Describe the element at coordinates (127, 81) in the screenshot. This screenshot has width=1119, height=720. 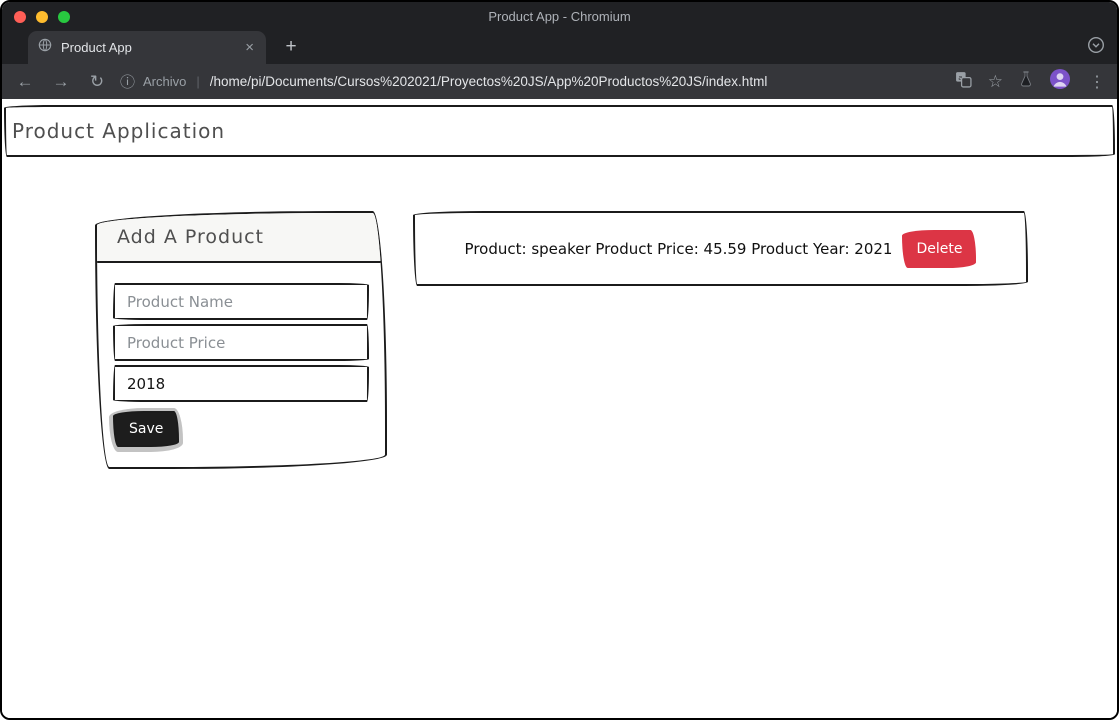
I see `page-info-icon: ⓘ` at that location.